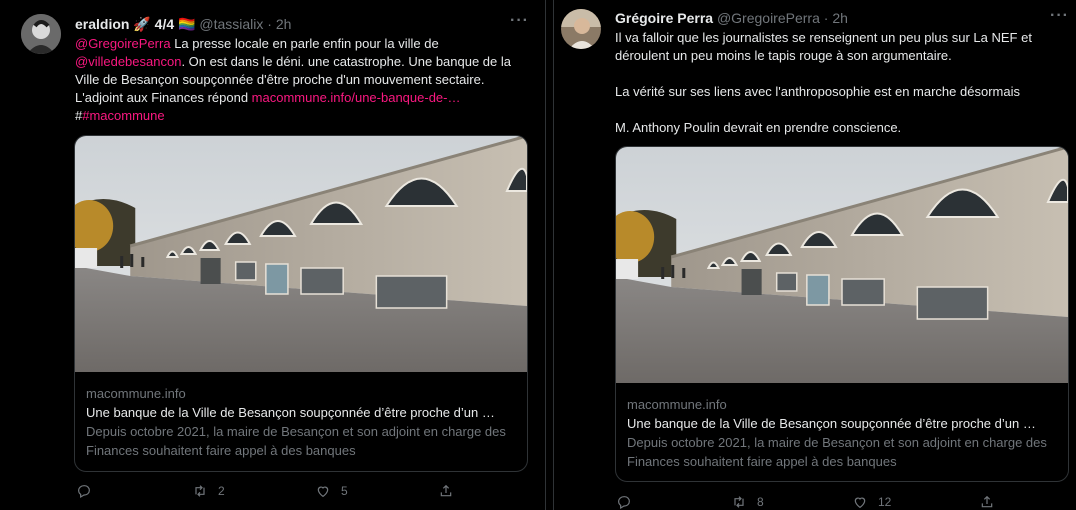 This screenshot has width=1076, height=510. Describe the element at coordinates (549, 255) in the screenshot. I see `column-divider` at that location.